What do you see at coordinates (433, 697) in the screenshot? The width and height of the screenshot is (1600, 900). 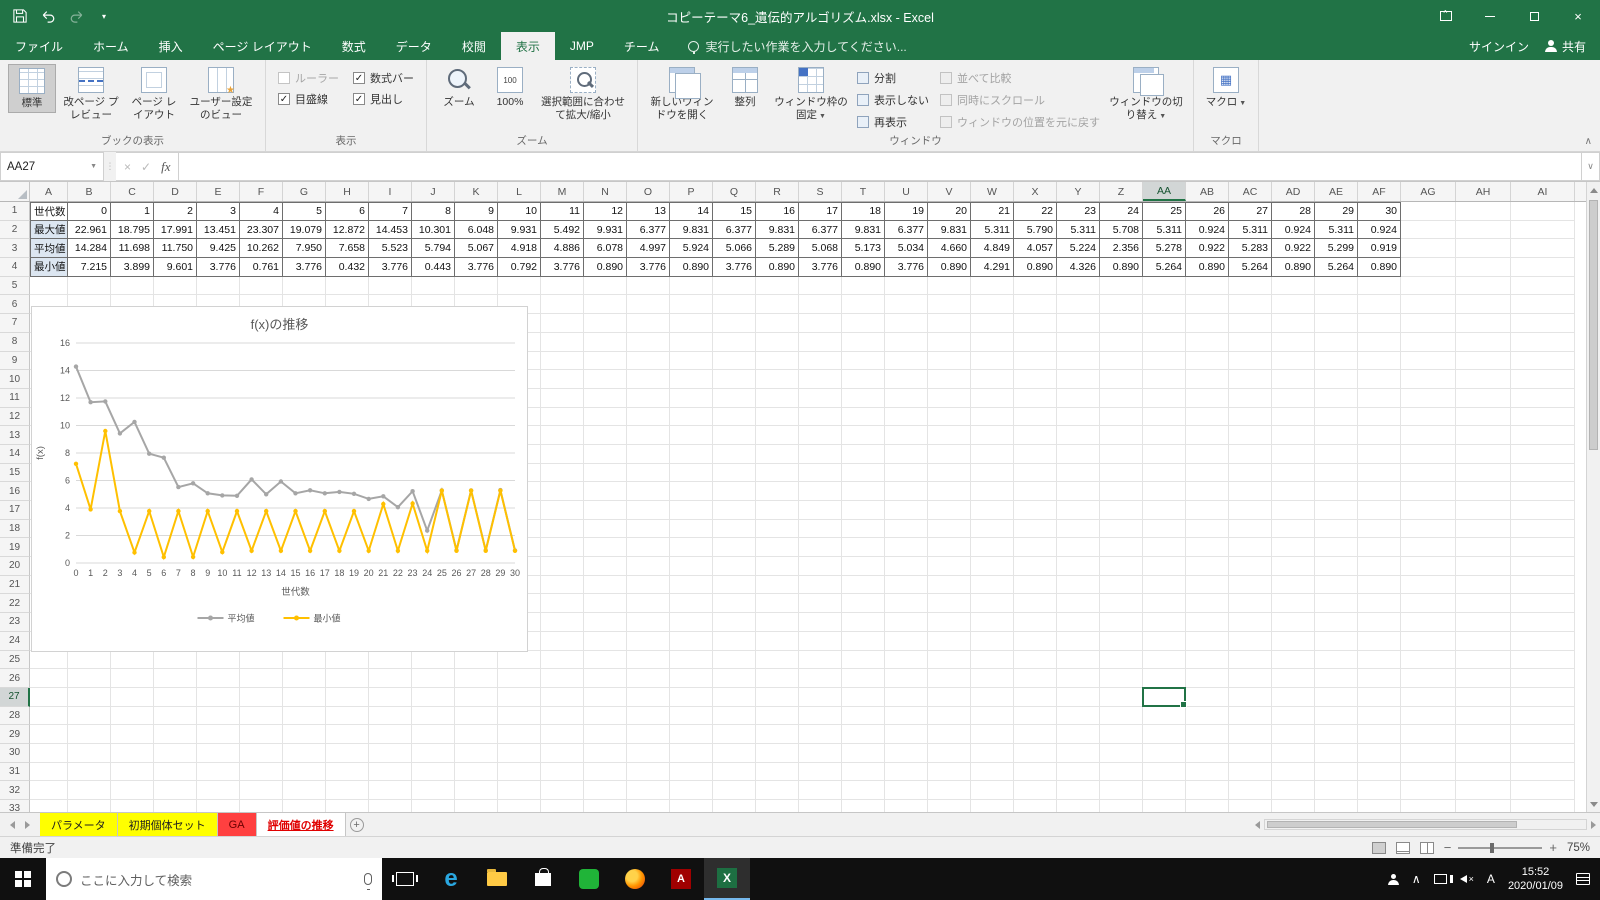 I see `cell-J27` at bounding box center [433, 697].